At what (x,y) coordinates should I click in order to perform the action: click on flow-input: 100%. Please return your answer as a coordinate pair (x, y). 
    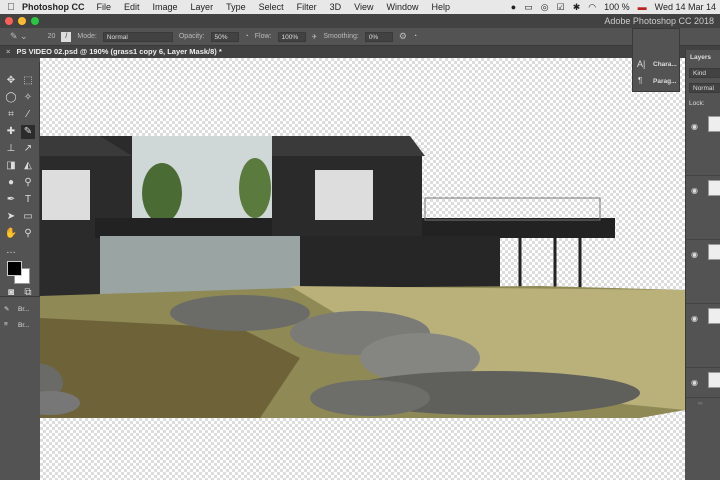
    Looking at the image, I should click on (291, 36).